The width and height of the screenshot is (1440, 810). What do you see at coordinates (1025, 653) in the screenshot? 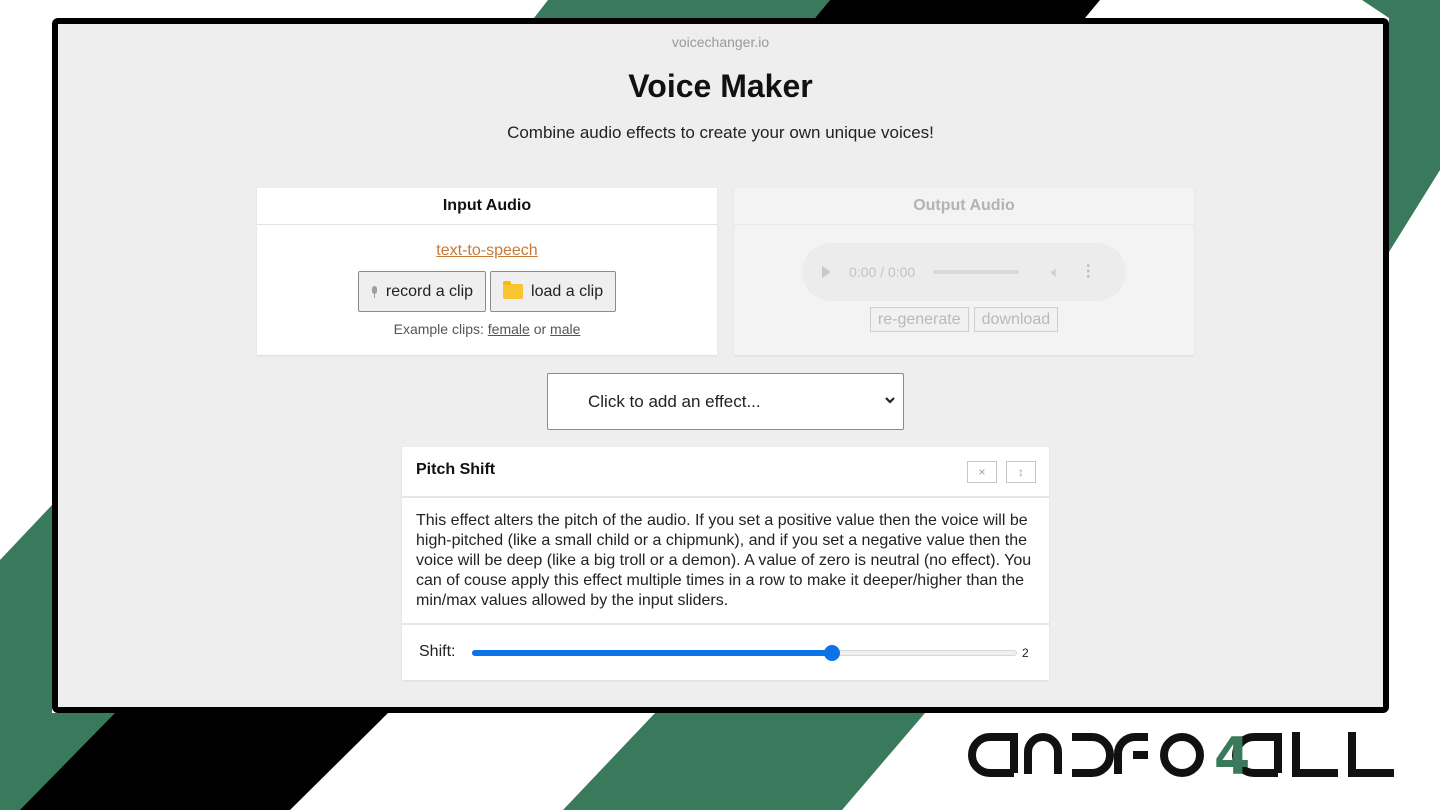
I see `shift-value: 2` at bounding box center [1025, 653].